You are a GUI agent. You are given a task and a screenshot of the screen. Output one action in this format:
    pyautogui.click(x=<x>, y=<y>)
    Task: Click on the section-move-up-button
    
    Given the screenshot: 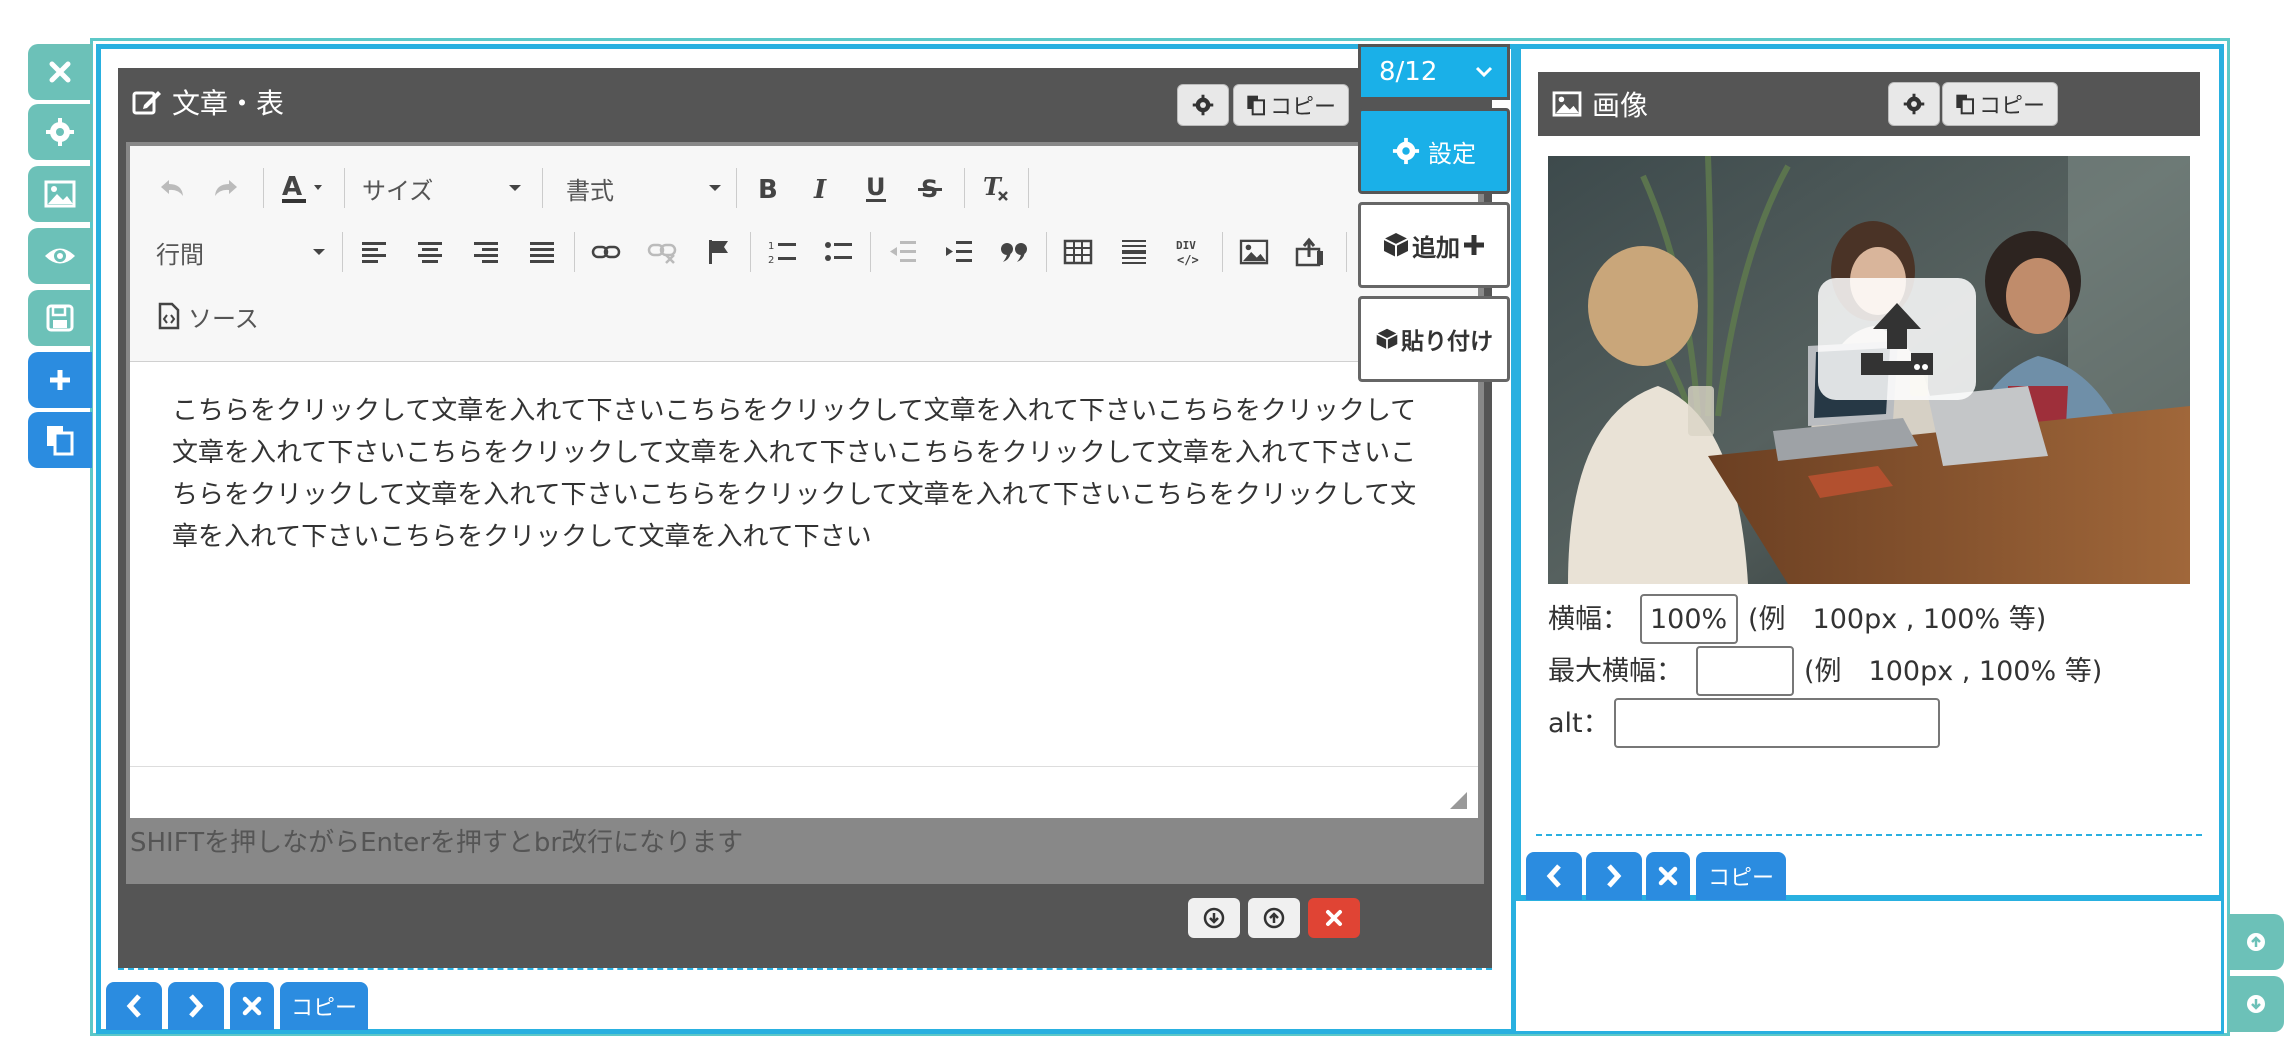 What is the action you would take?
    pyautogui.click(x=2256, y=942)
    